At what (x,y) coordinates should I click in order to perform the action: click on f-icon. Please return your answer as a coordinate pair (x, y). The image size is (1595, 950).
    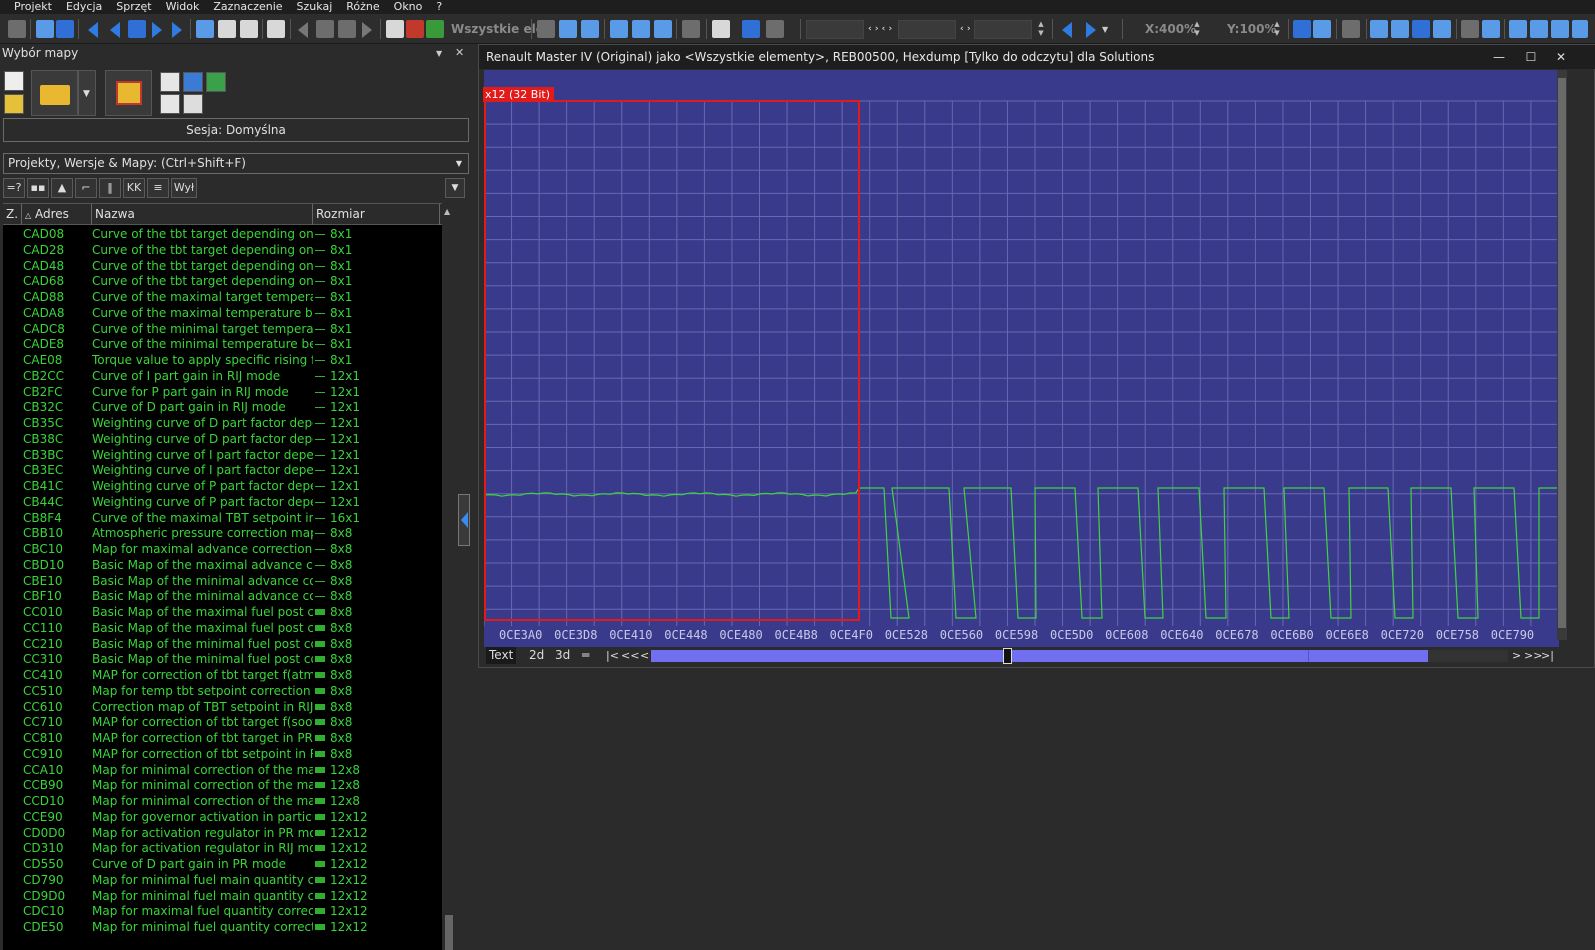
    Looking at the image, I should click on (395, 29).